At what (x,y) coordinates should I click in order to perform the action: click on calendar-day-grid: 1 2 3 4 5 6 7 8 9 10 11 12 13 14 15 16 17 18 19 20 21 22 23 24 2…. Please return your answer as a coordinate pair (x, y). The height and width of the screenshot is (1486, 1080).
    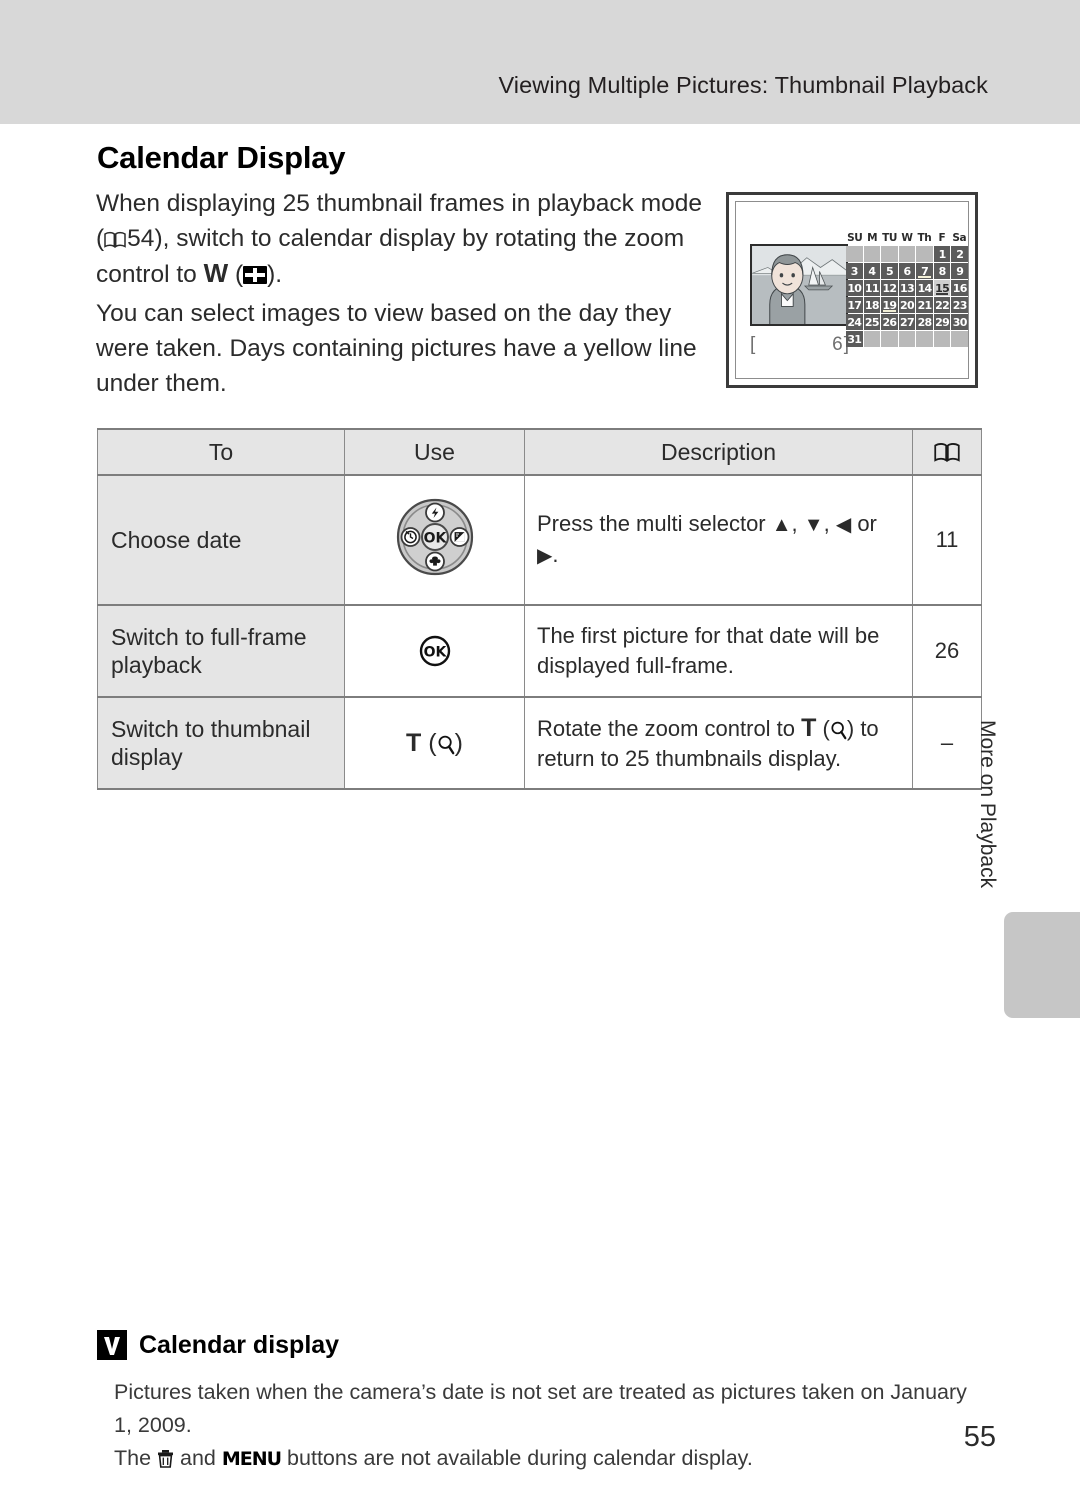
    Looking at the image, I should click on (907, 296).